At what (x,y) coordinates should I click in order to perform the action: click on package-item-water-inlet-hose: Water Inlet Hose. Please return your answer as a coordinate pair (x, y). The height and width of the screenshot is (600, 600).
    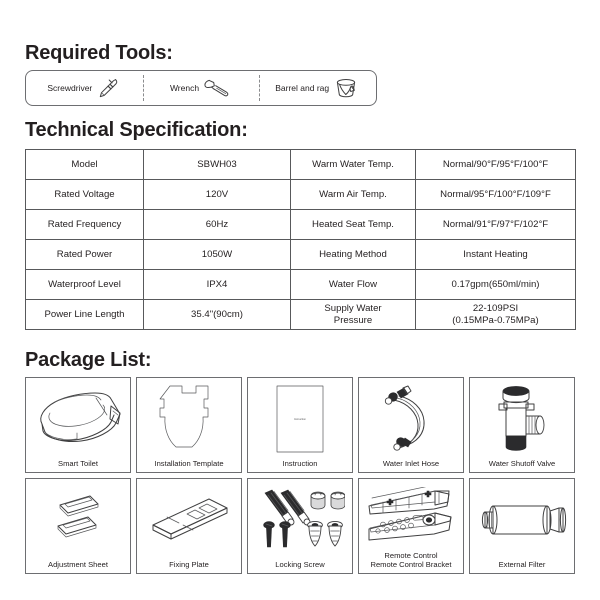
    Looking at the image, I should click on (411, 425).